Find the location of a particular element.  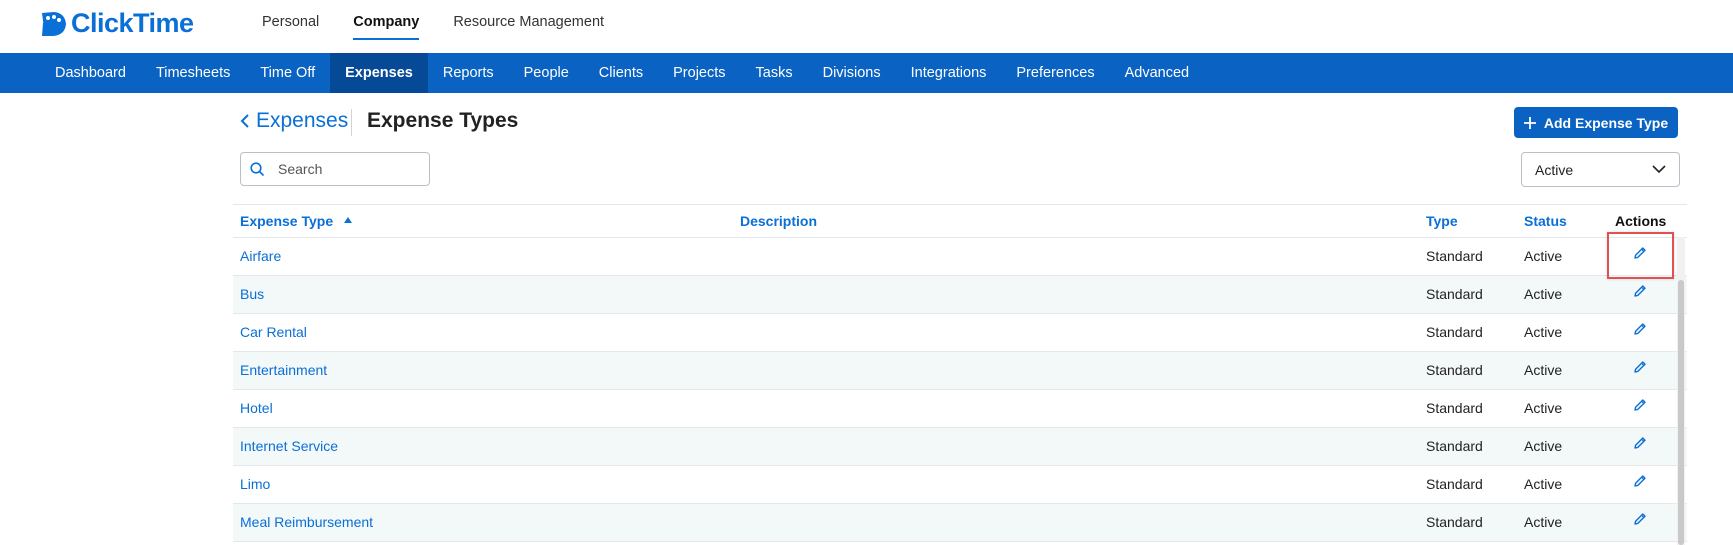

column-header-type: Type is located at coordinates (1442, 221).